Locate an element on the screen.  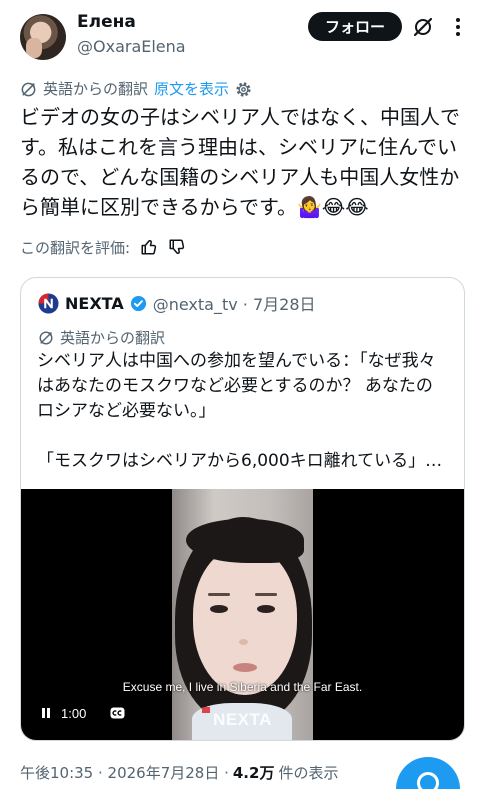
view-count: 4.2万 is located at coordinates (253, 772).